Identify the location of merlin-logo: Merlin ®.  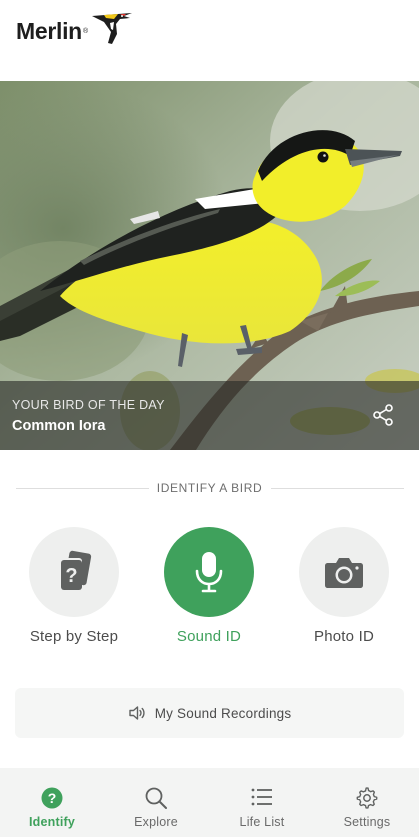
(75, 29).